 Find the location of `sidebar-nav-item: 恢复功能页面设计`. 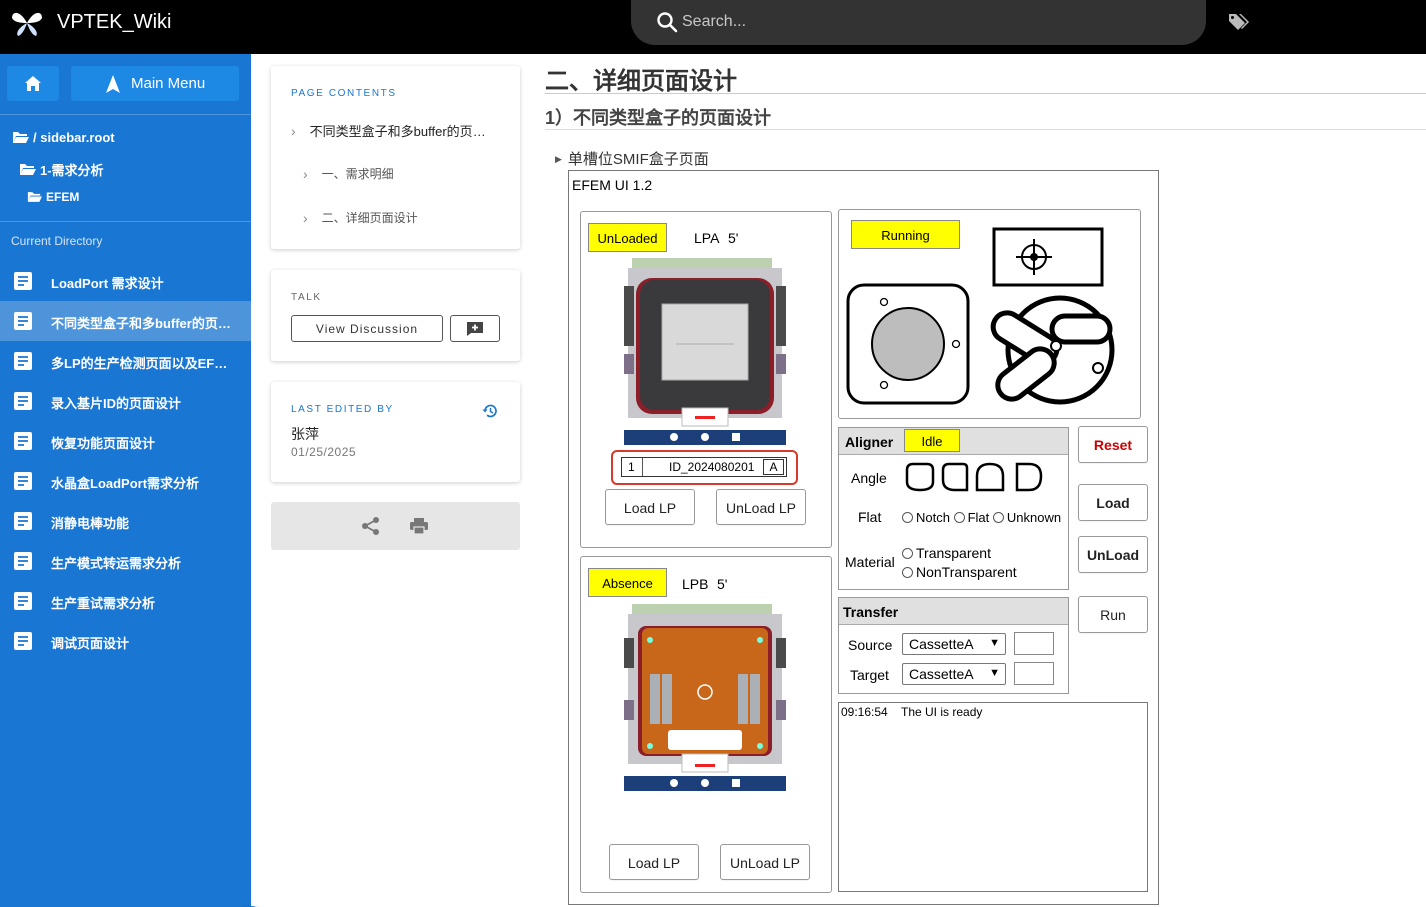

sidebar-nav-item: 恢复功能页面设计 is located at coordinates (125, 441).